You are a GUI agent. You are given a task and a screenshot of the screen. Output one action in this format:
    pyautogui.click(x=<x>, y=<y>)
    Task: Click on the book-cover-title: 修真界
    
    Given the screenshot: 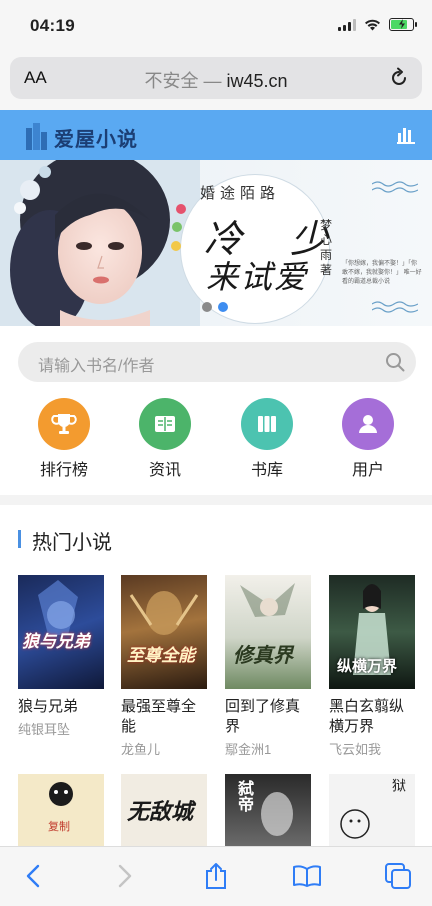 What is the action you would take?
    pyautogui.click(x=263, y=656)
    